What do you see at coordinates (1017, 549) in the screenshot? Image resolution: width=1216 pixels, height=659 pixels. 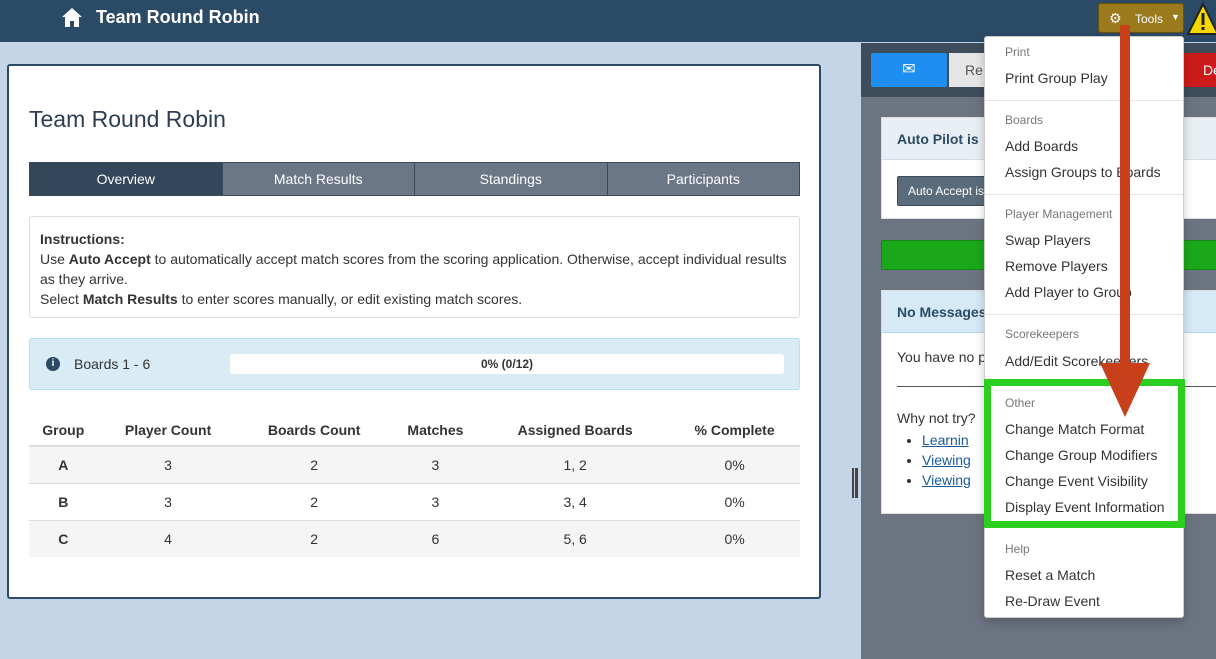 I see `menu-header-help: Help` at bounding box center [1017, 549].